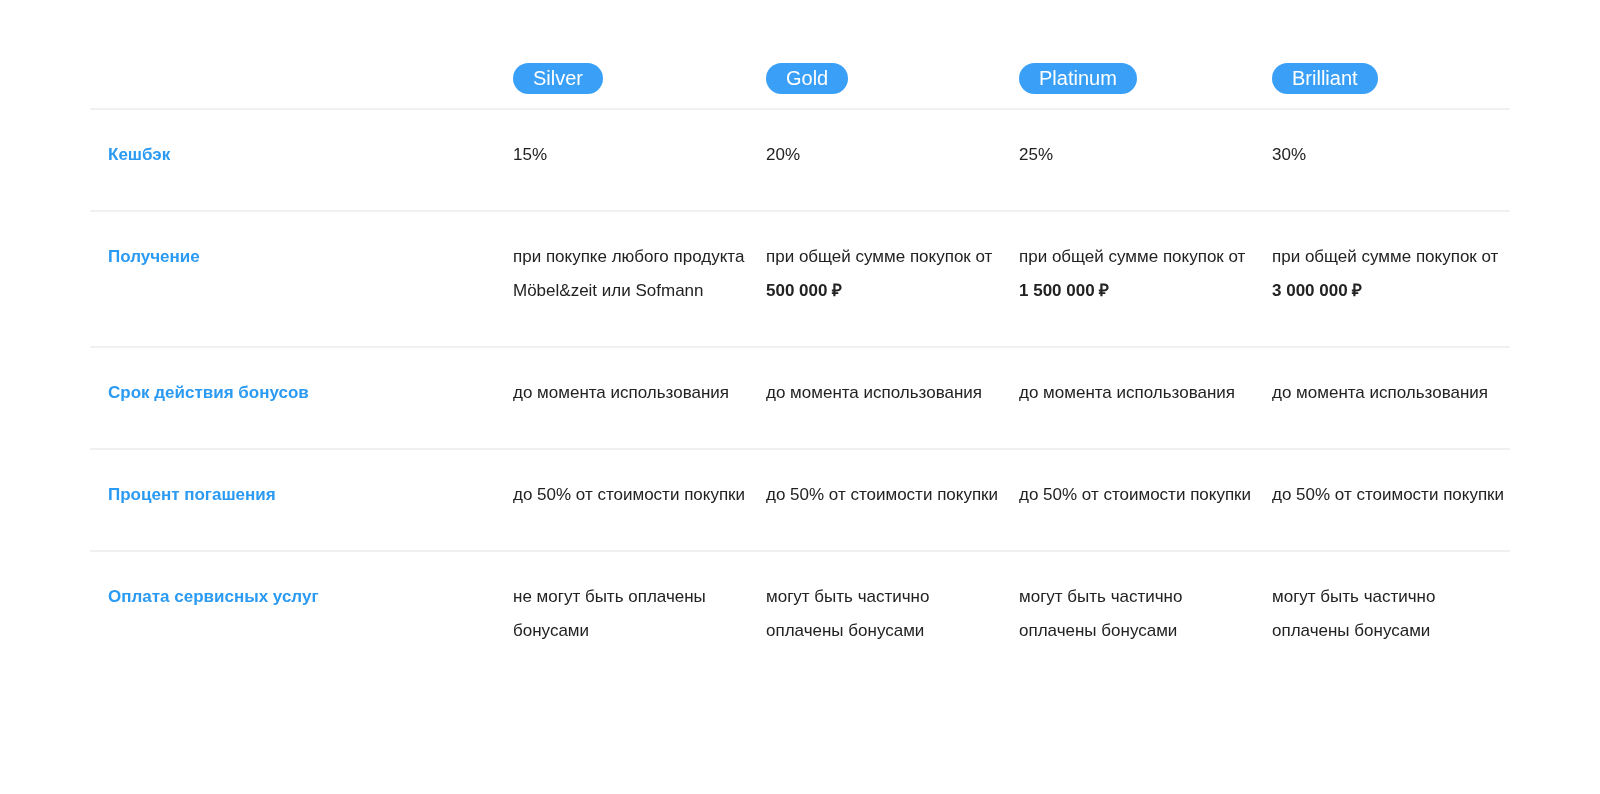 The image size is (1600, 794). Describe the element at coordinates (1078, 78) in the screenshot. I see `tier-badge: Platinum` at that location.